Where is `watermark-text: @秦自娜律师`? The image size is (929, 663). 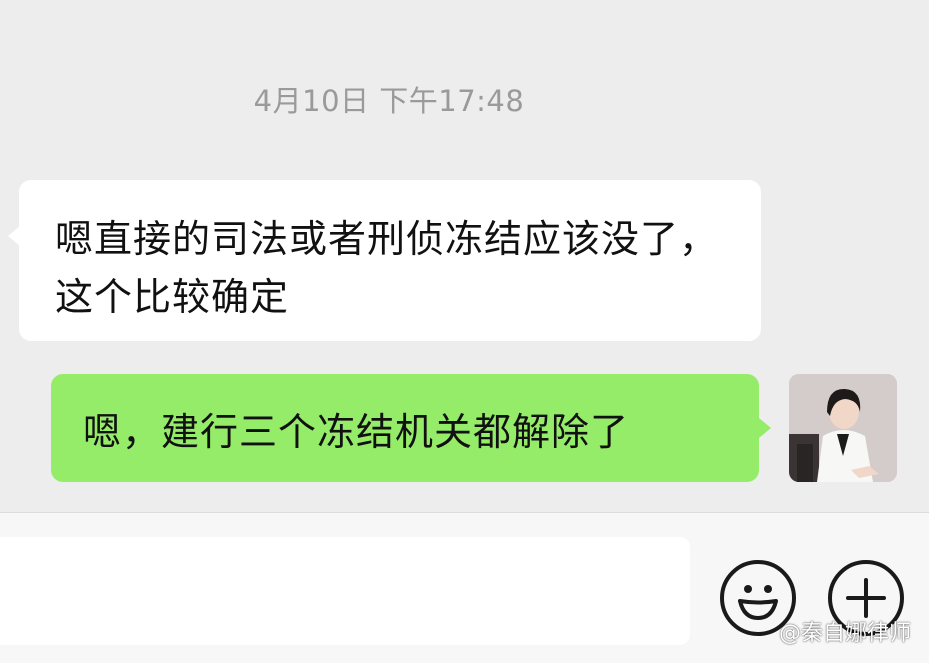
watermark-text: @秦自娜律师 is located at coordinates (844, 633).